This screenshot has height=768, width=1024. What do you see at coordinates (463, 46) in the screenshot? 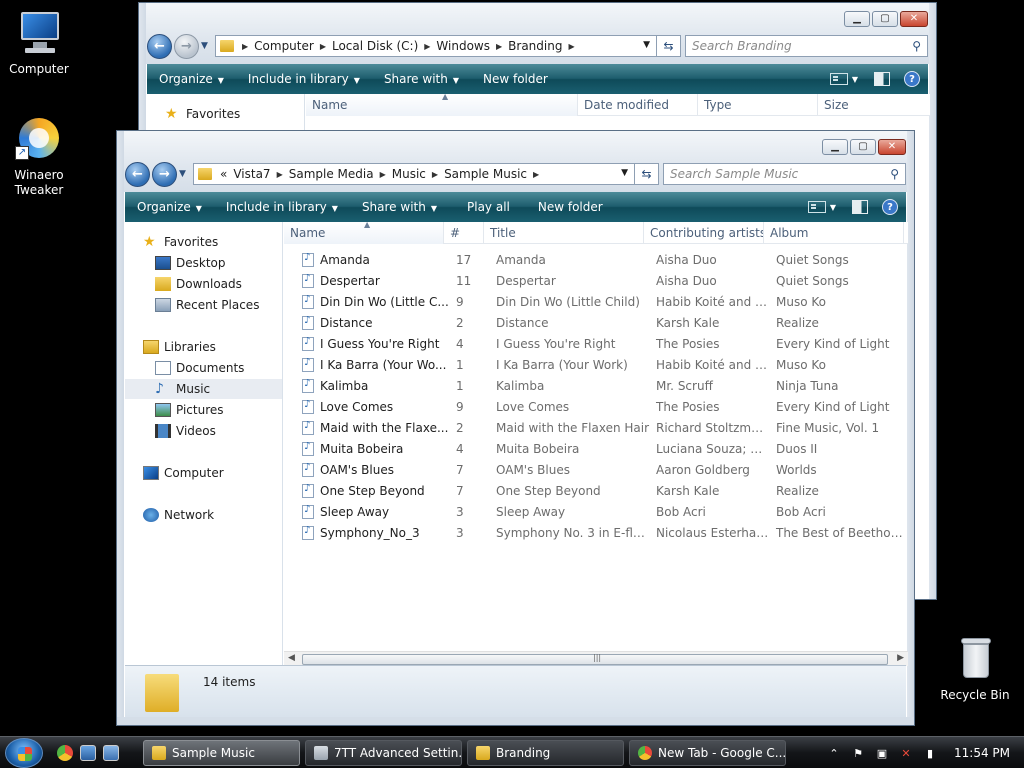
I see `breadcrumb-segment: Windows` at bounding box center [463, 46].